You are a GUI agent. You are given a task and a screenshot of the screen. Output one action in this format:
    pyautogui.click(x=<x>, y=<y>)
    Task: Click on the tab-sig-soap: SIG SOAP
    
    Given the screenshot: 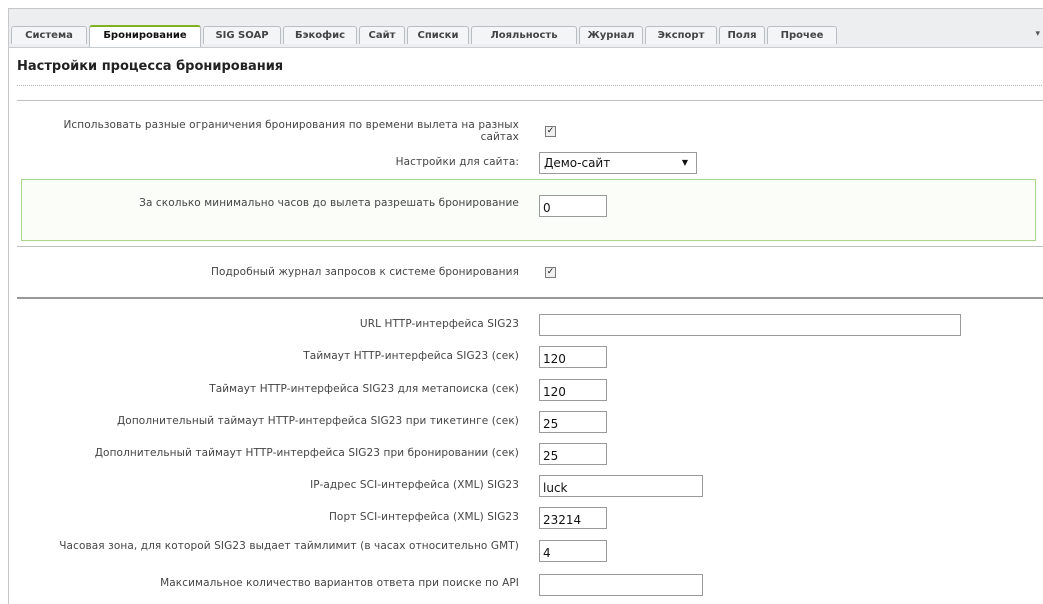 What is the action you would take?
    pyautogui.click(x=242, y=35)
    